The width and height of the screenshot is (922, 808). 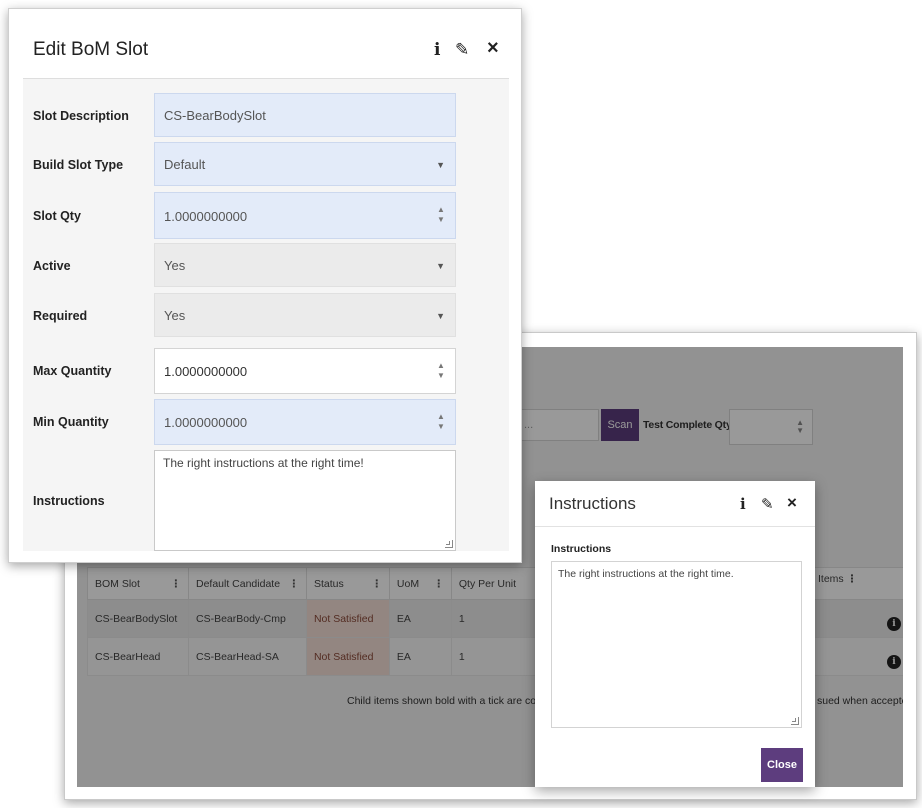 What do you see at coordinates (305, 115) in the screenshot?
I see `slot-description-input: CS-BearBodySlot` at bounding box center [305, 115].